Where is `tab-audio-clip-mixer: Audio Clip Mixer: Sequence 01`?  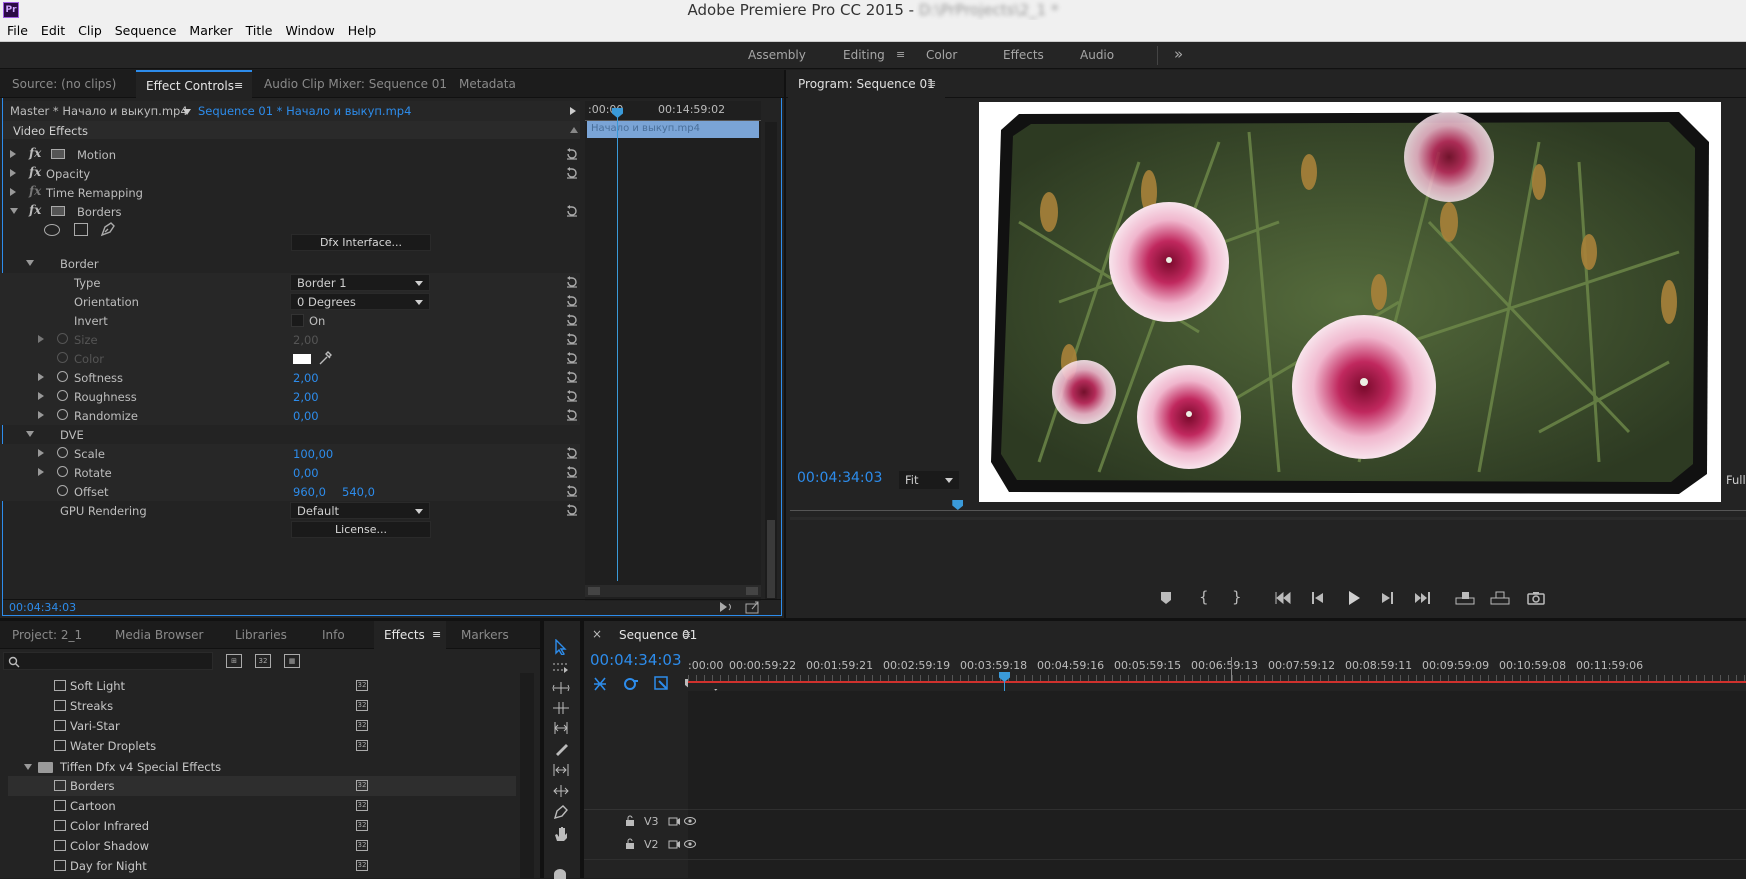 tab-audio-clip-mixer: Audio Clip Mixer: Sequence 01 is located at coordinates (355, 84).